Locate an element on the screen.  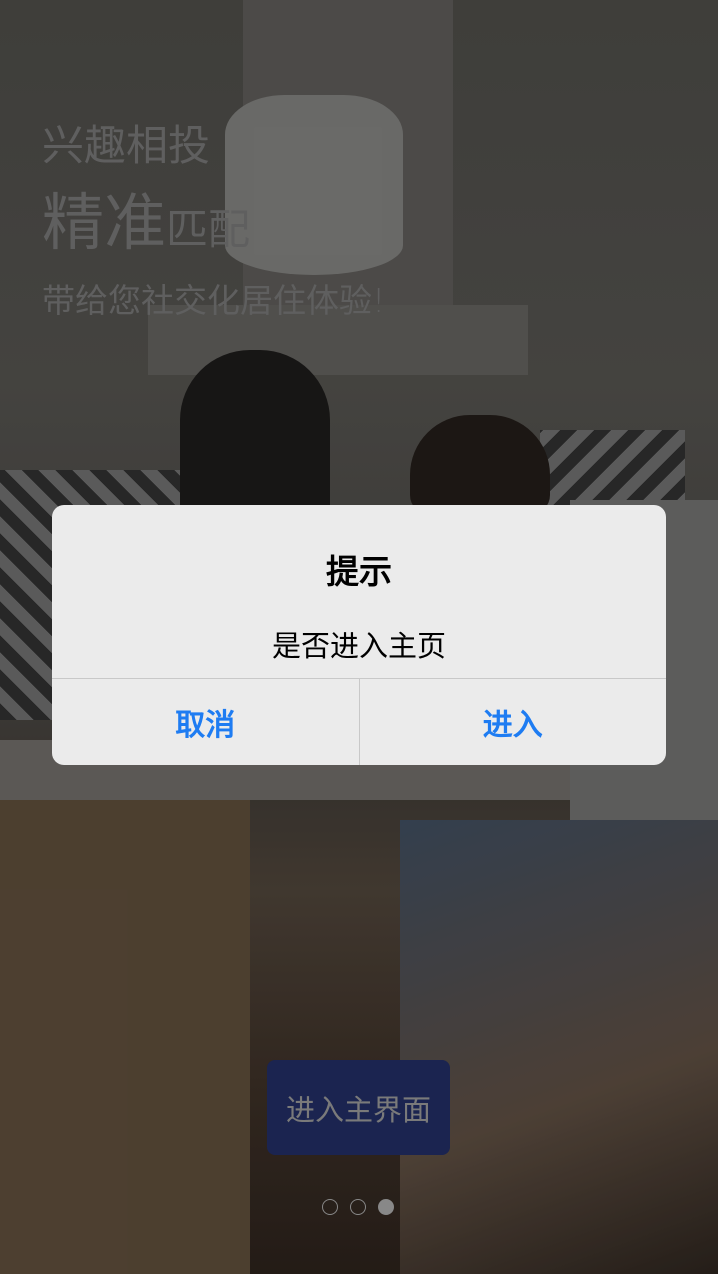
page-dot-active is located at coordinates (386, 1207).